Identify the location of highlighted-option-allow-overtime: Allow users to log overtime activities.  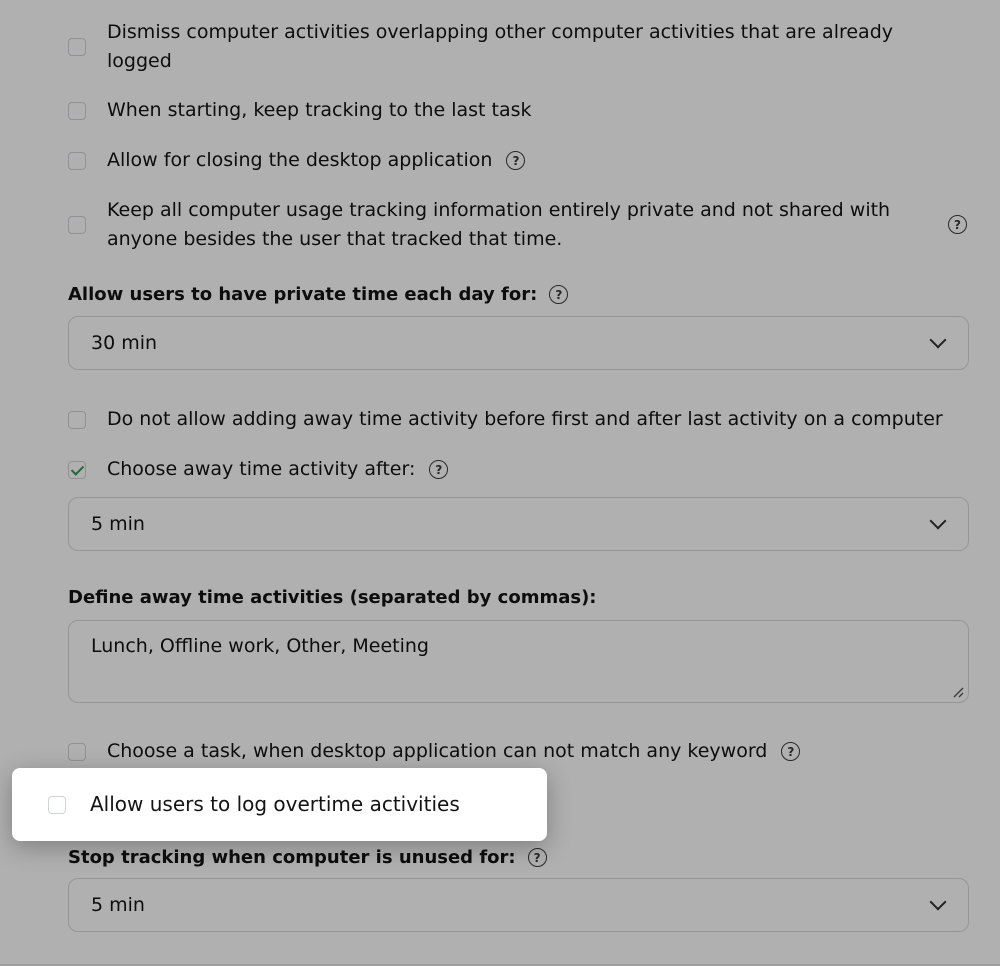
(279, 804).